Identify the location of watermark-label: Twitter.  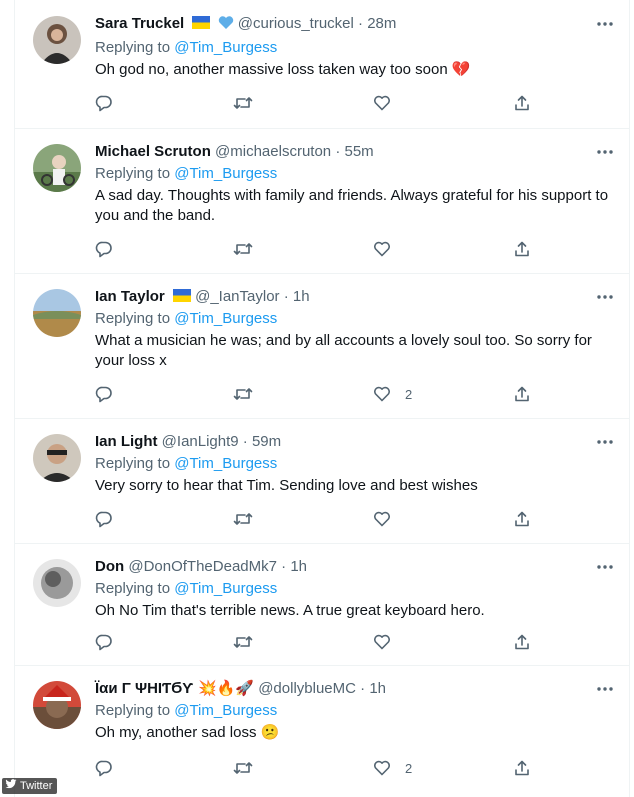
(36, 785).